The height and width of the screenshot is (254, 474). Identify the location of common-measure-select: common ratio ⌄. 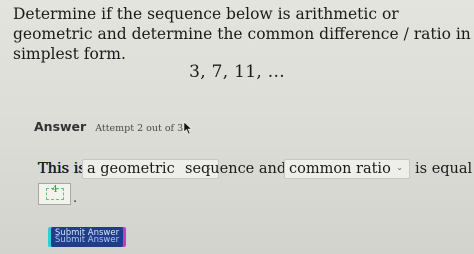
(347, 169).